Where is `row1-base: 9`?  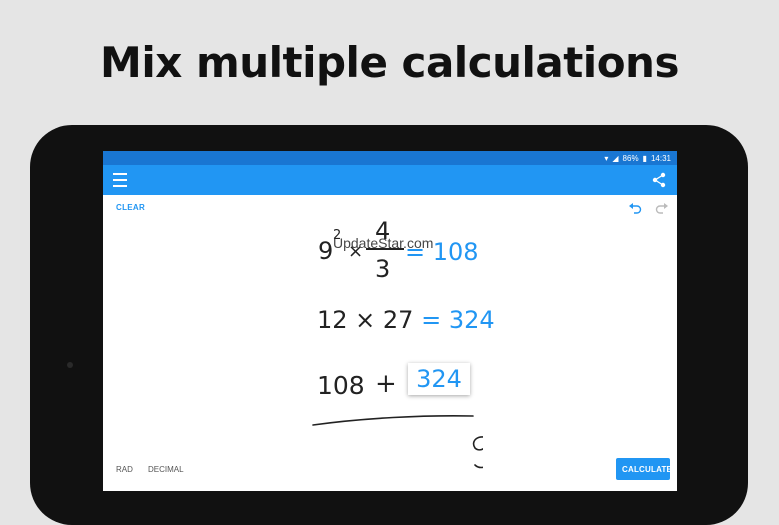
row1-base: 9 is located at coordinates (326, 251).